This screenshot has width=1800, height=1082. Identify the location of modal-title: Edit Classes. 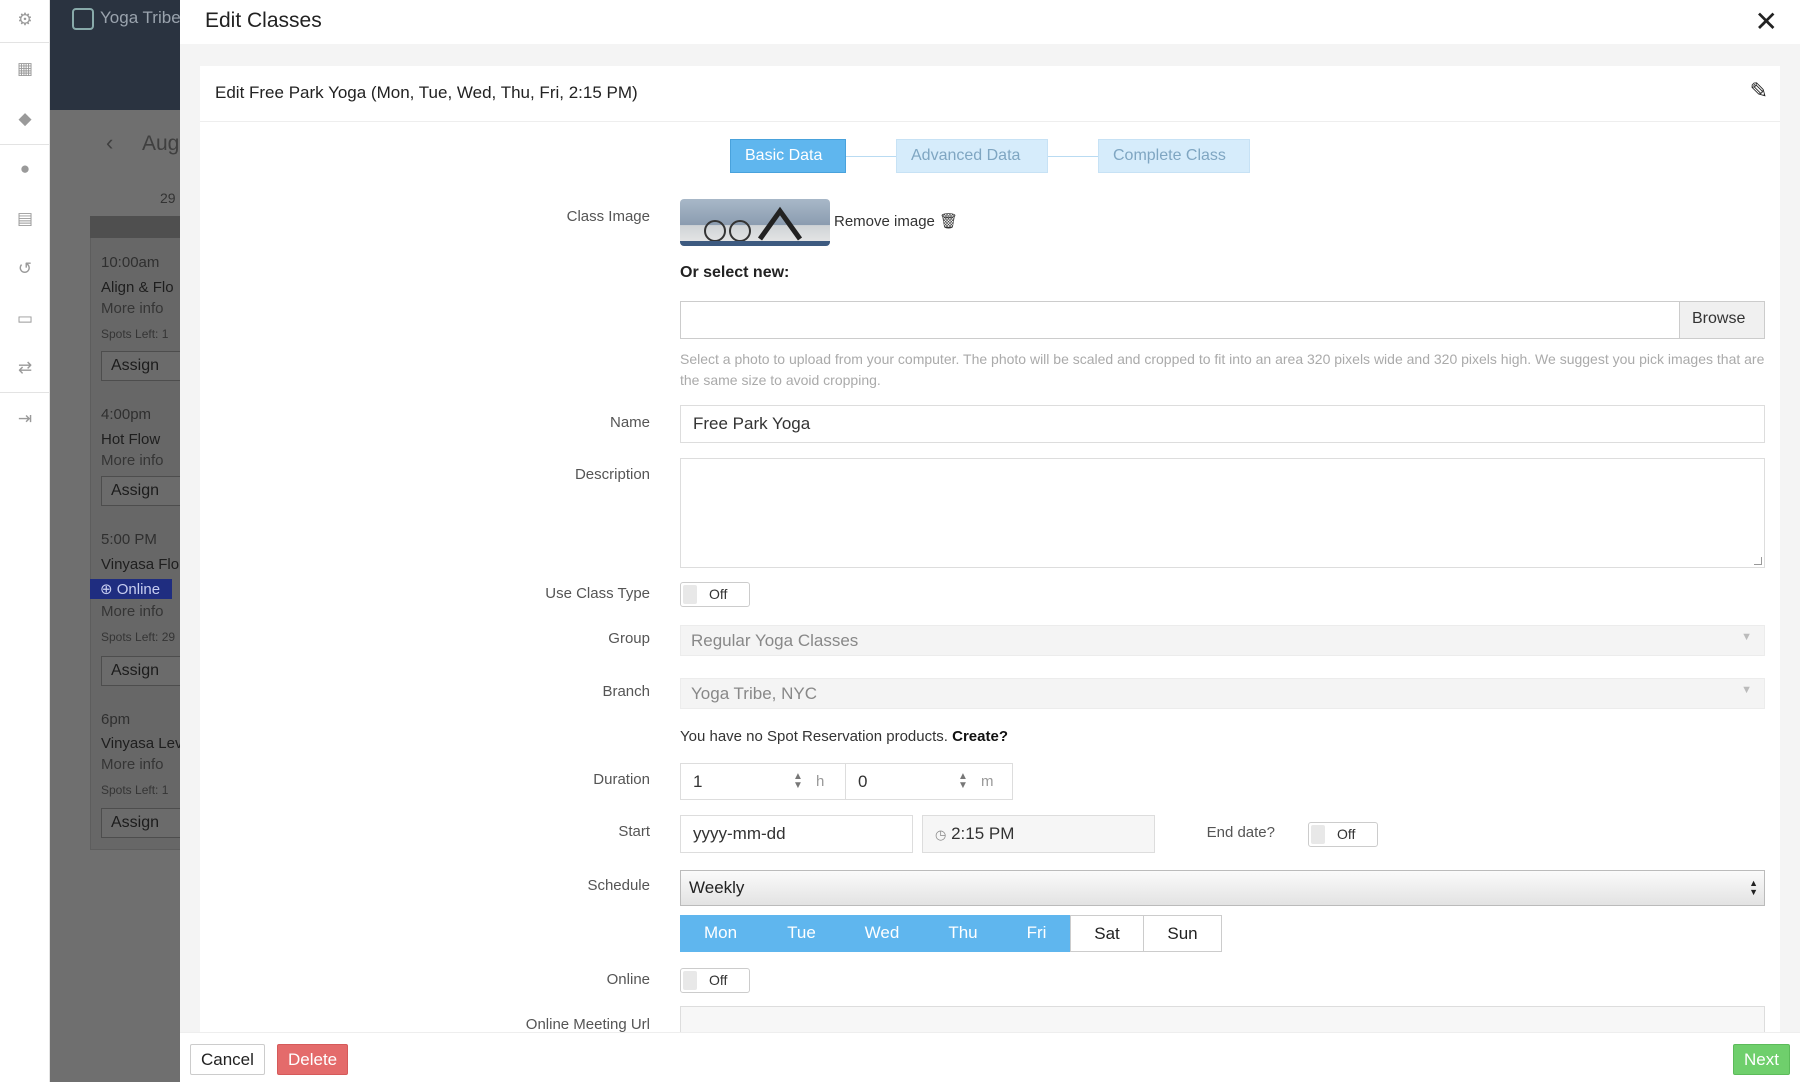
(263, 20).